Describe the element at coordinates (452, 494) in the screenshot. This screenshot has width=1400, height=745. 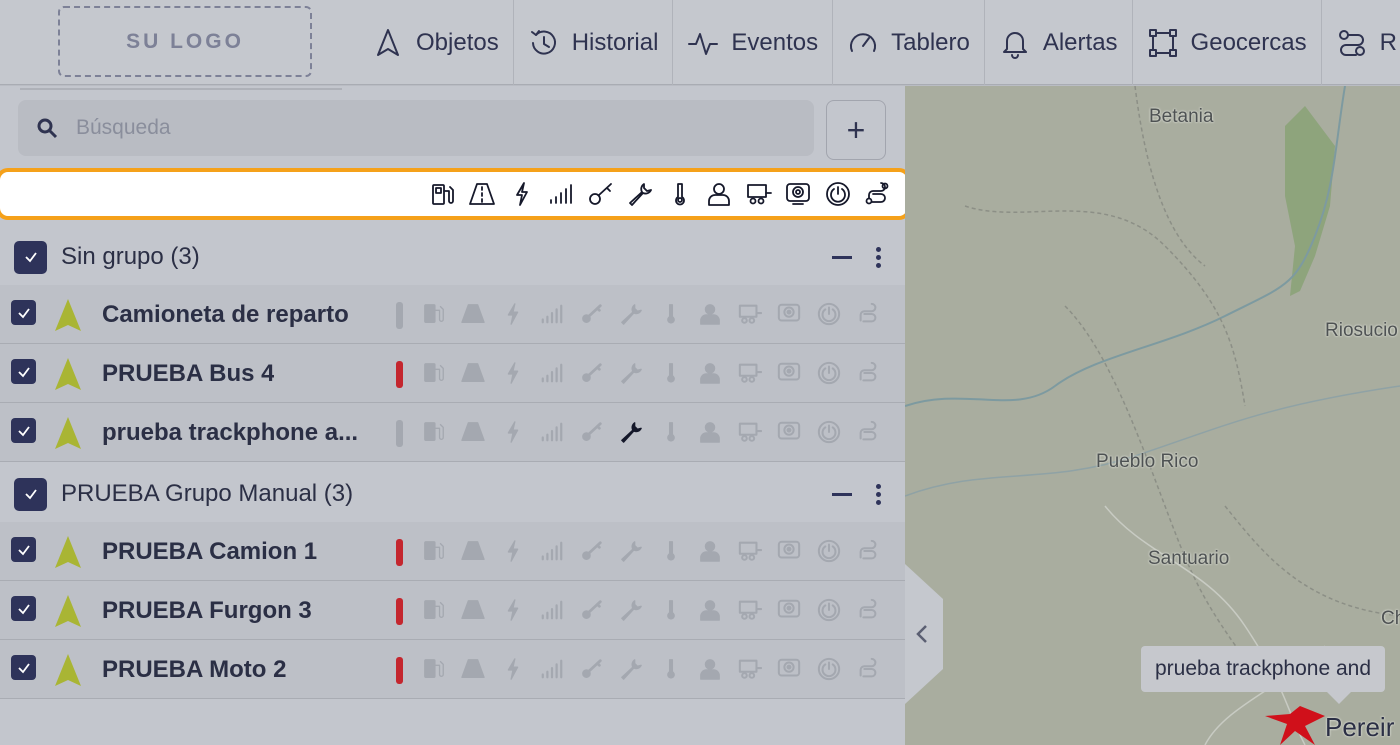
I see `group-header: PRUEBA Grupo Manual (3)` at that location.